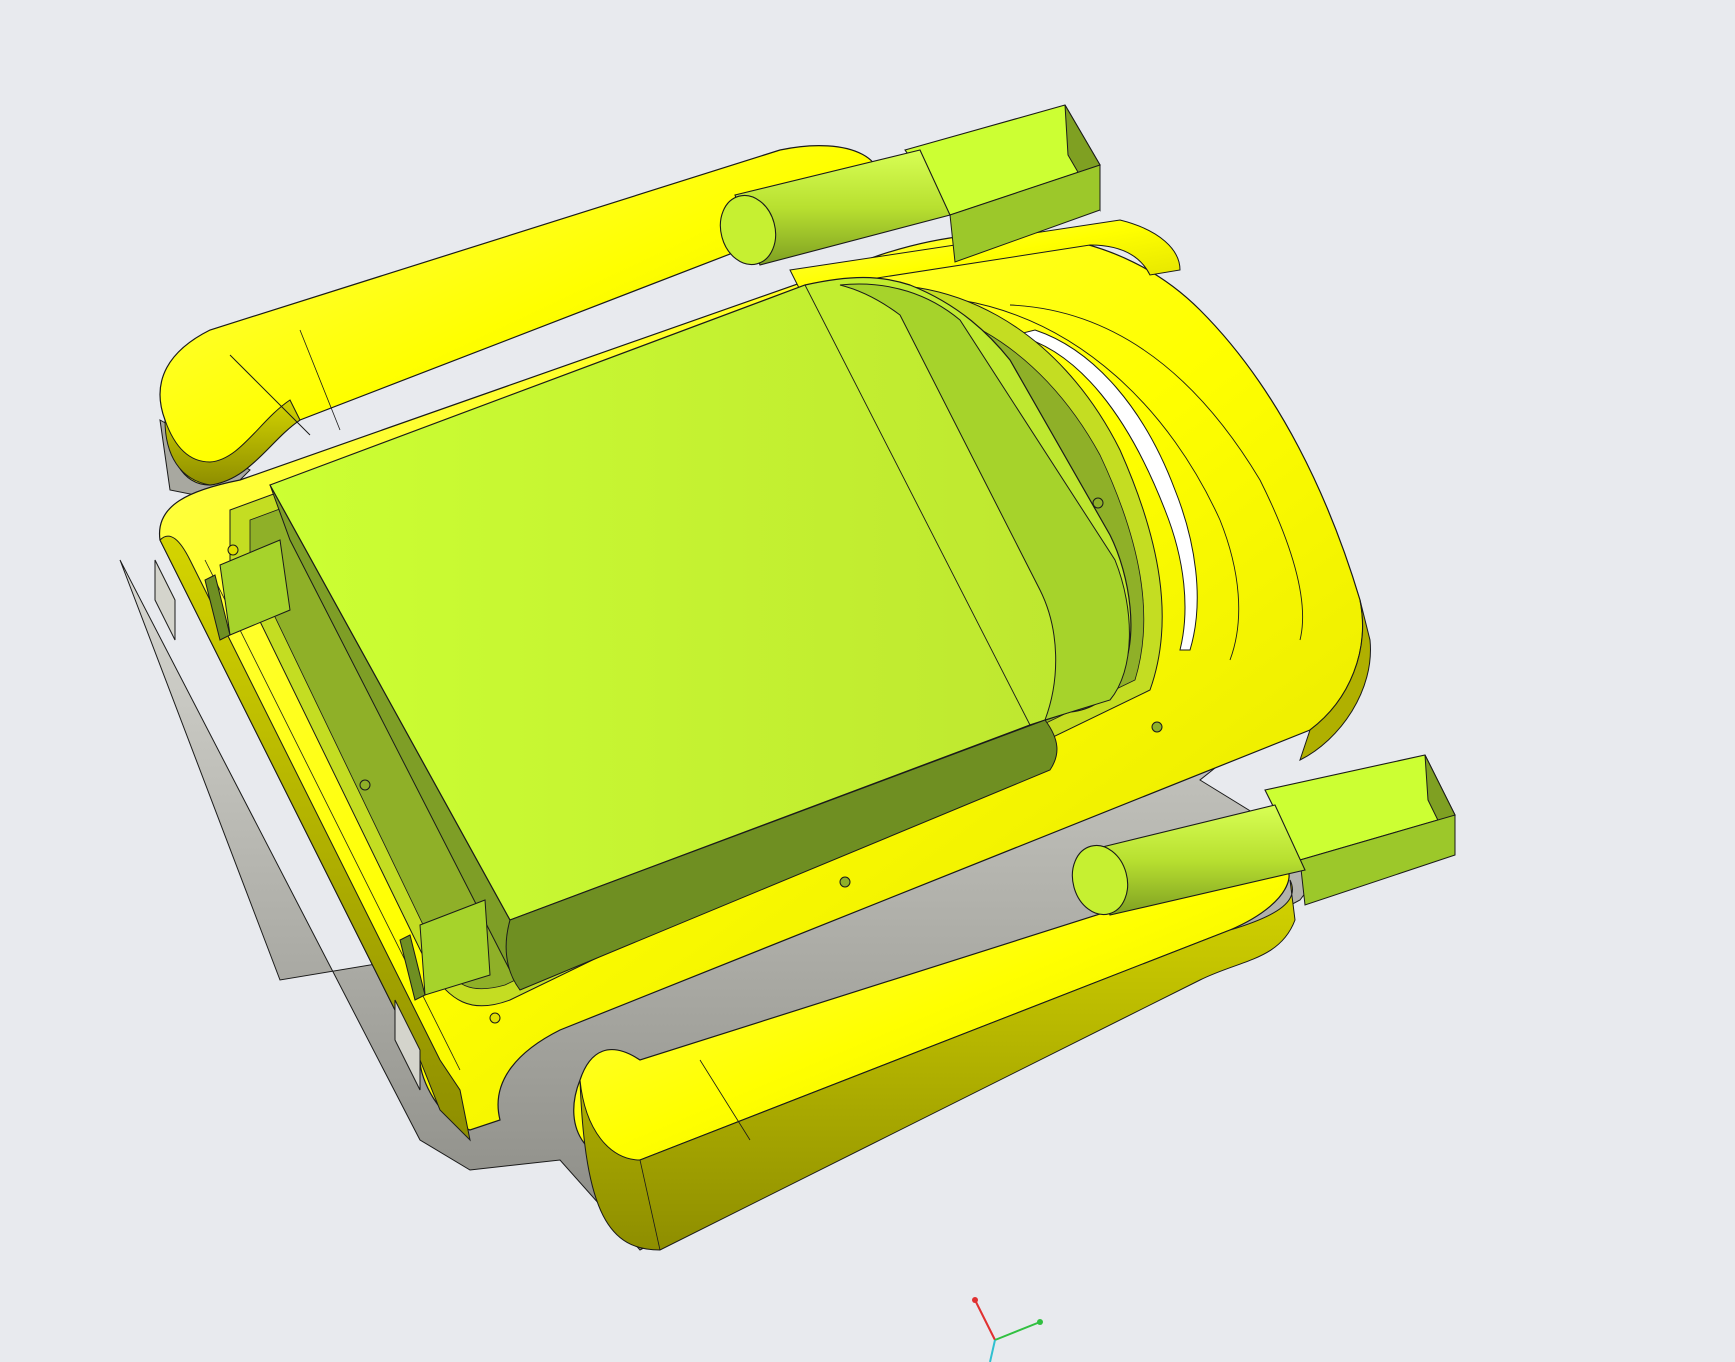 This screenshot has height=1362, width=1735. I want to click on orientation-triad-icon, so click(1000, 1323).